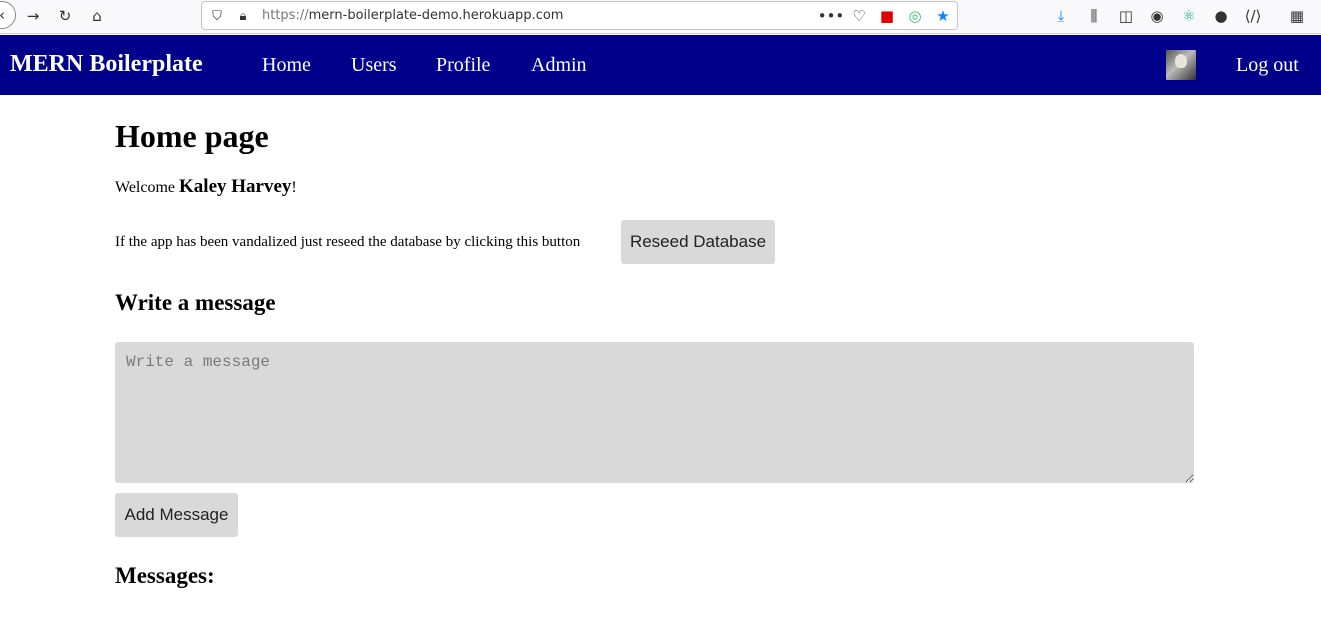 This screenshot has width=1321, height=626. I want to click on pocket-icon: ♡, so click(859, 16).